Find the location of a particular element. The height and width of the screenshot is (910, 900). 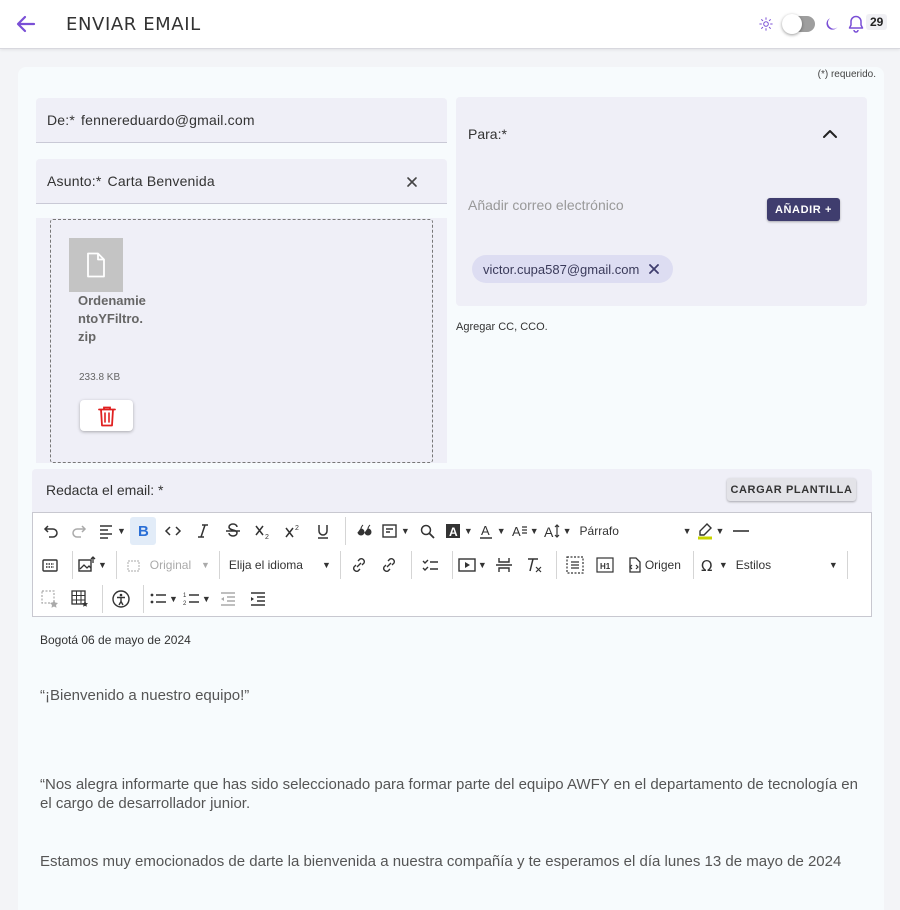

subject-label: Asunto:* is located at coordinates (74, 181).